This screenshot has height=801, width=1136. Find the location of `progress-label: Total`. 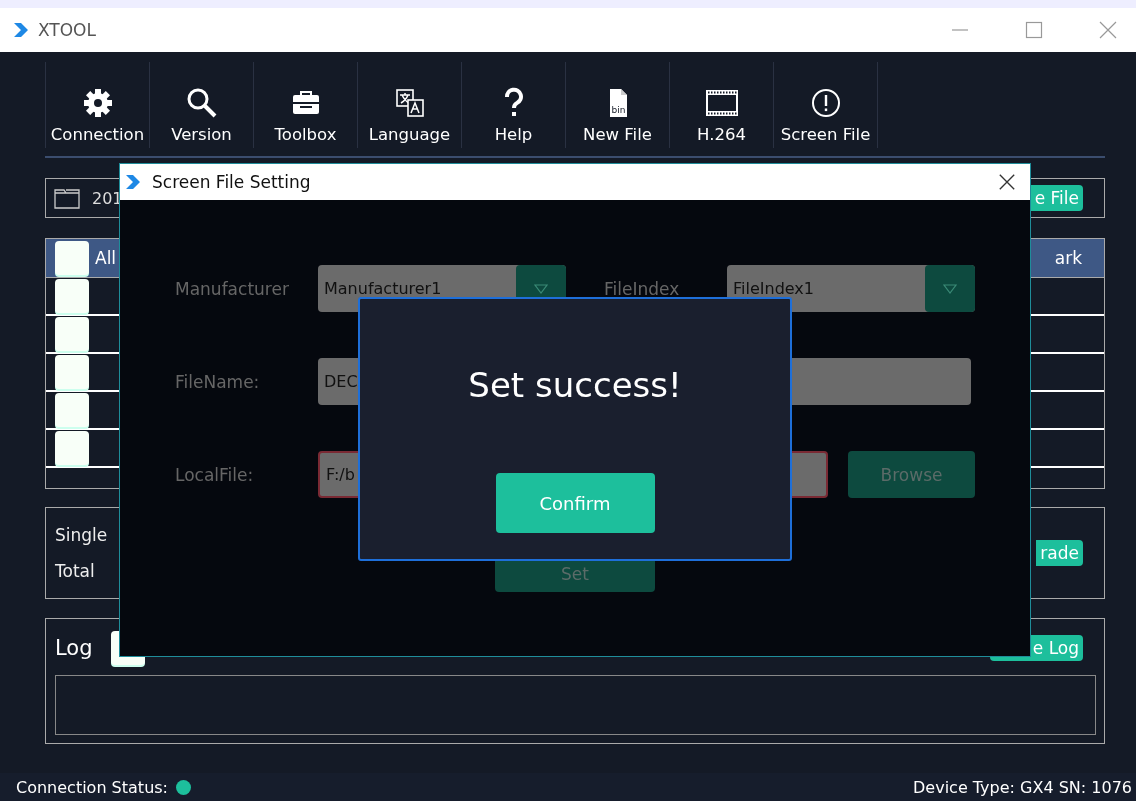

progress-label: Total is located at coordinates (75, 571).